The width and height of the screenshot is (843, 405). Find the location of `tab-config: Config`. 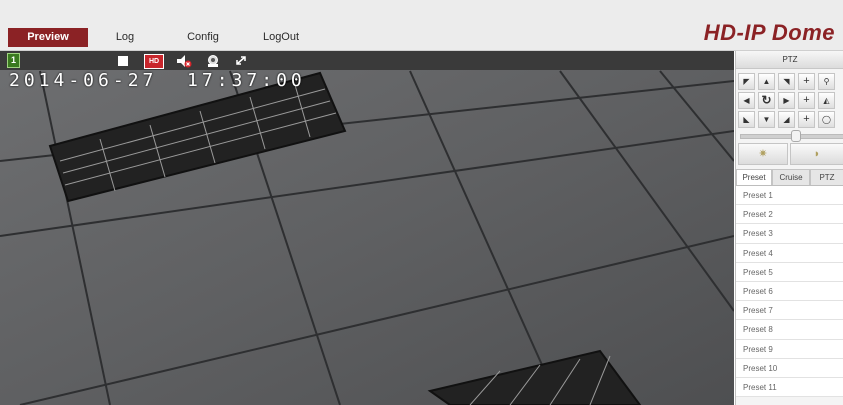

tab-config: Config is located at coordinates (203, 37).